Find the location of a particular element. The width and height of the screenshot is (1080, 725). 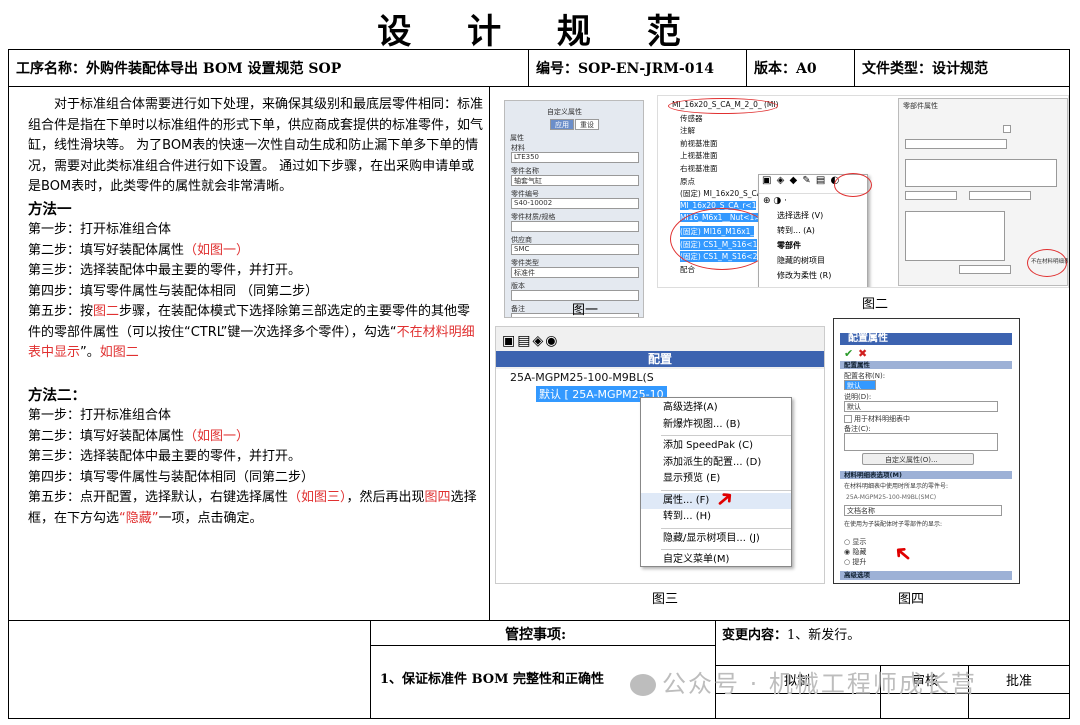

fig1-field-input: LTE350 is located at coordinates (575, 157).